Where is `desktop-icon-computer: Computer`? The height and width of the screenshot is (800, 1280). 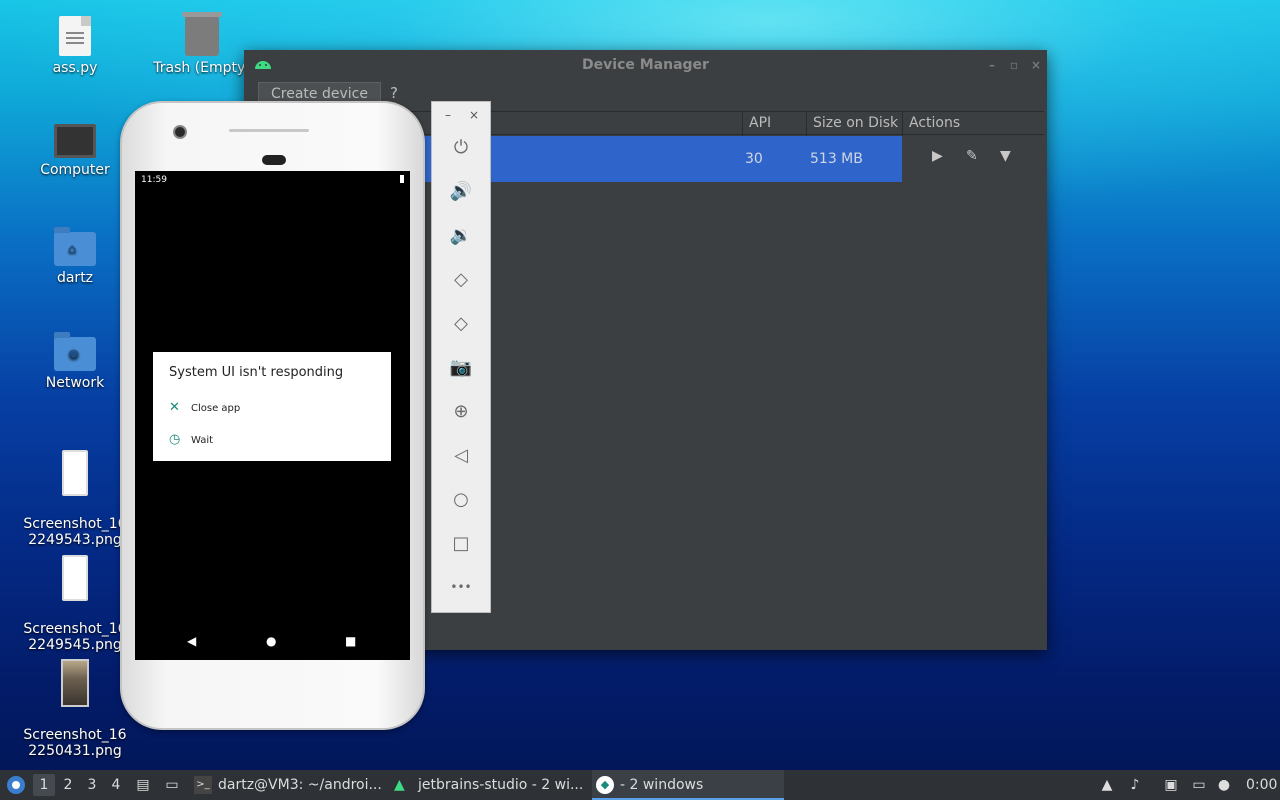 desktop-icon-computer: Computer is located at coordinates (75, 151).